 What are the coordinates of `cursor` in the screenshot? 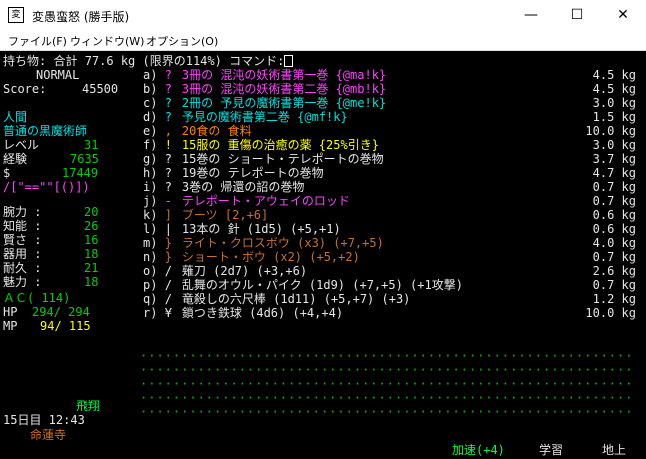 It's located at (289, 61).